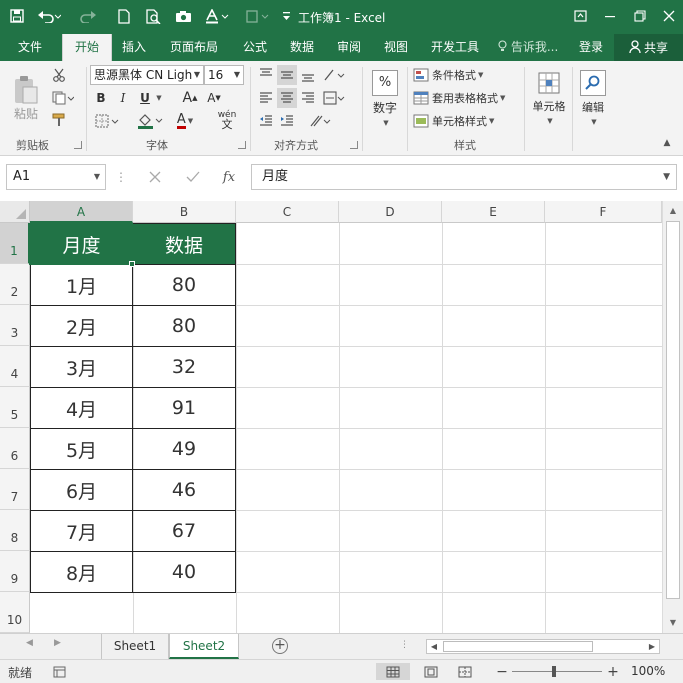 The image size is (683, 683). I want to click on undo-icon, so click(49, 16).